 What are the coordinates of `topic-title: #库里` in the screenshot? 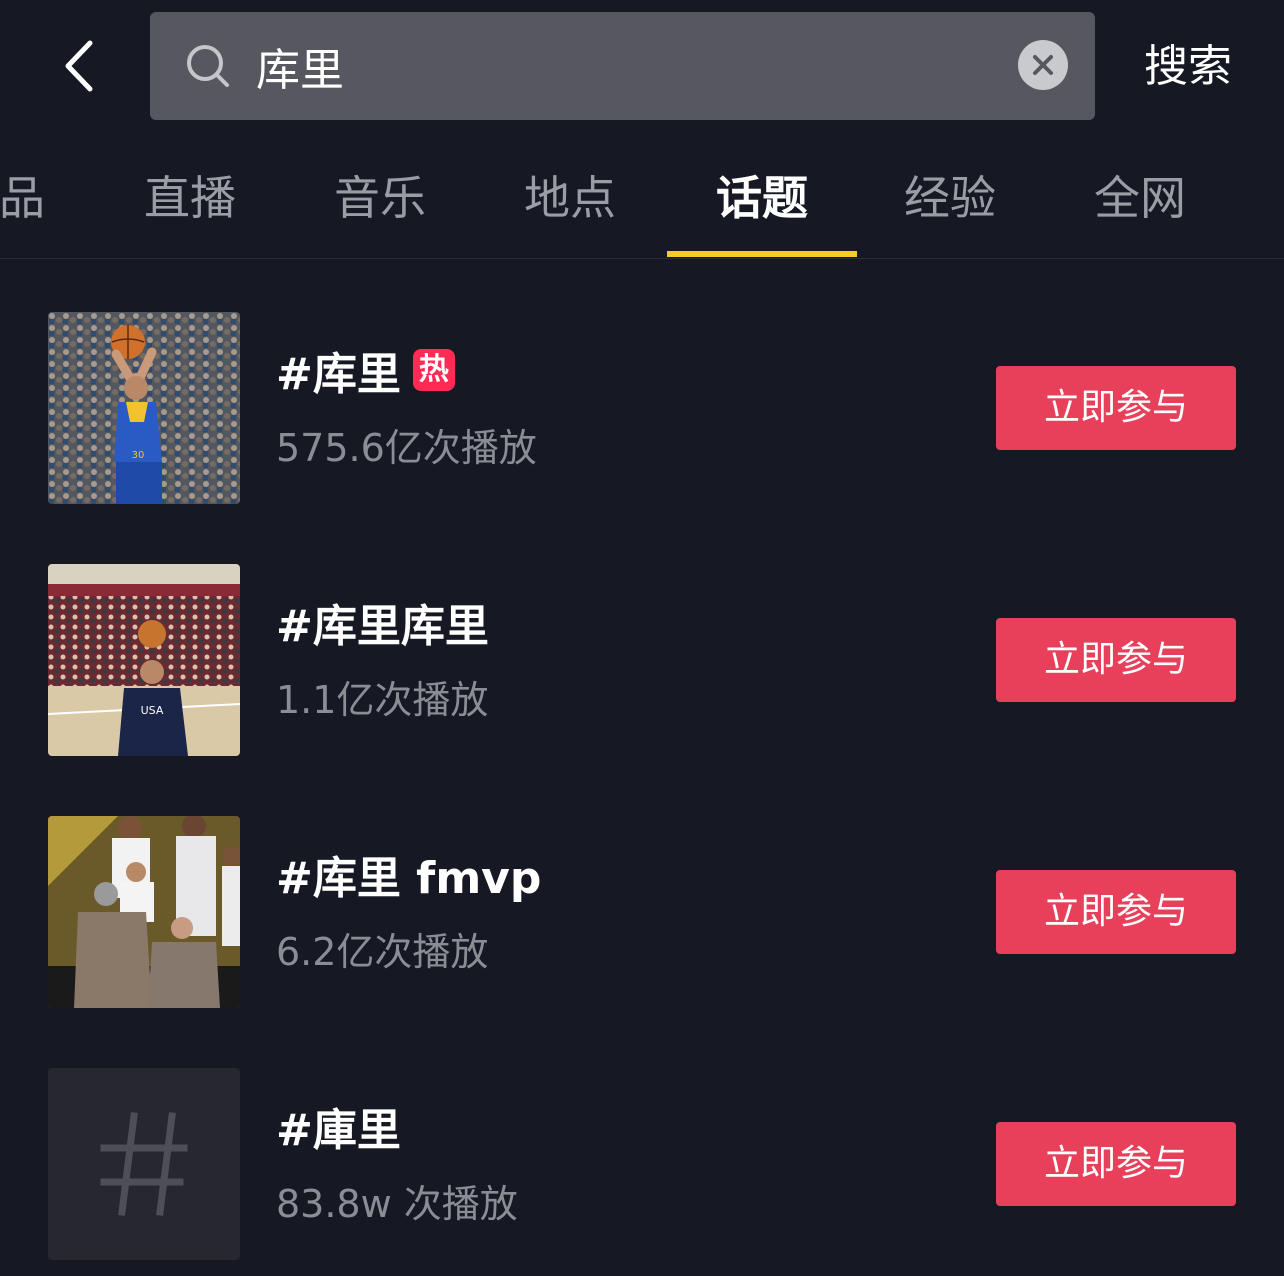 It's located at (338, 374).